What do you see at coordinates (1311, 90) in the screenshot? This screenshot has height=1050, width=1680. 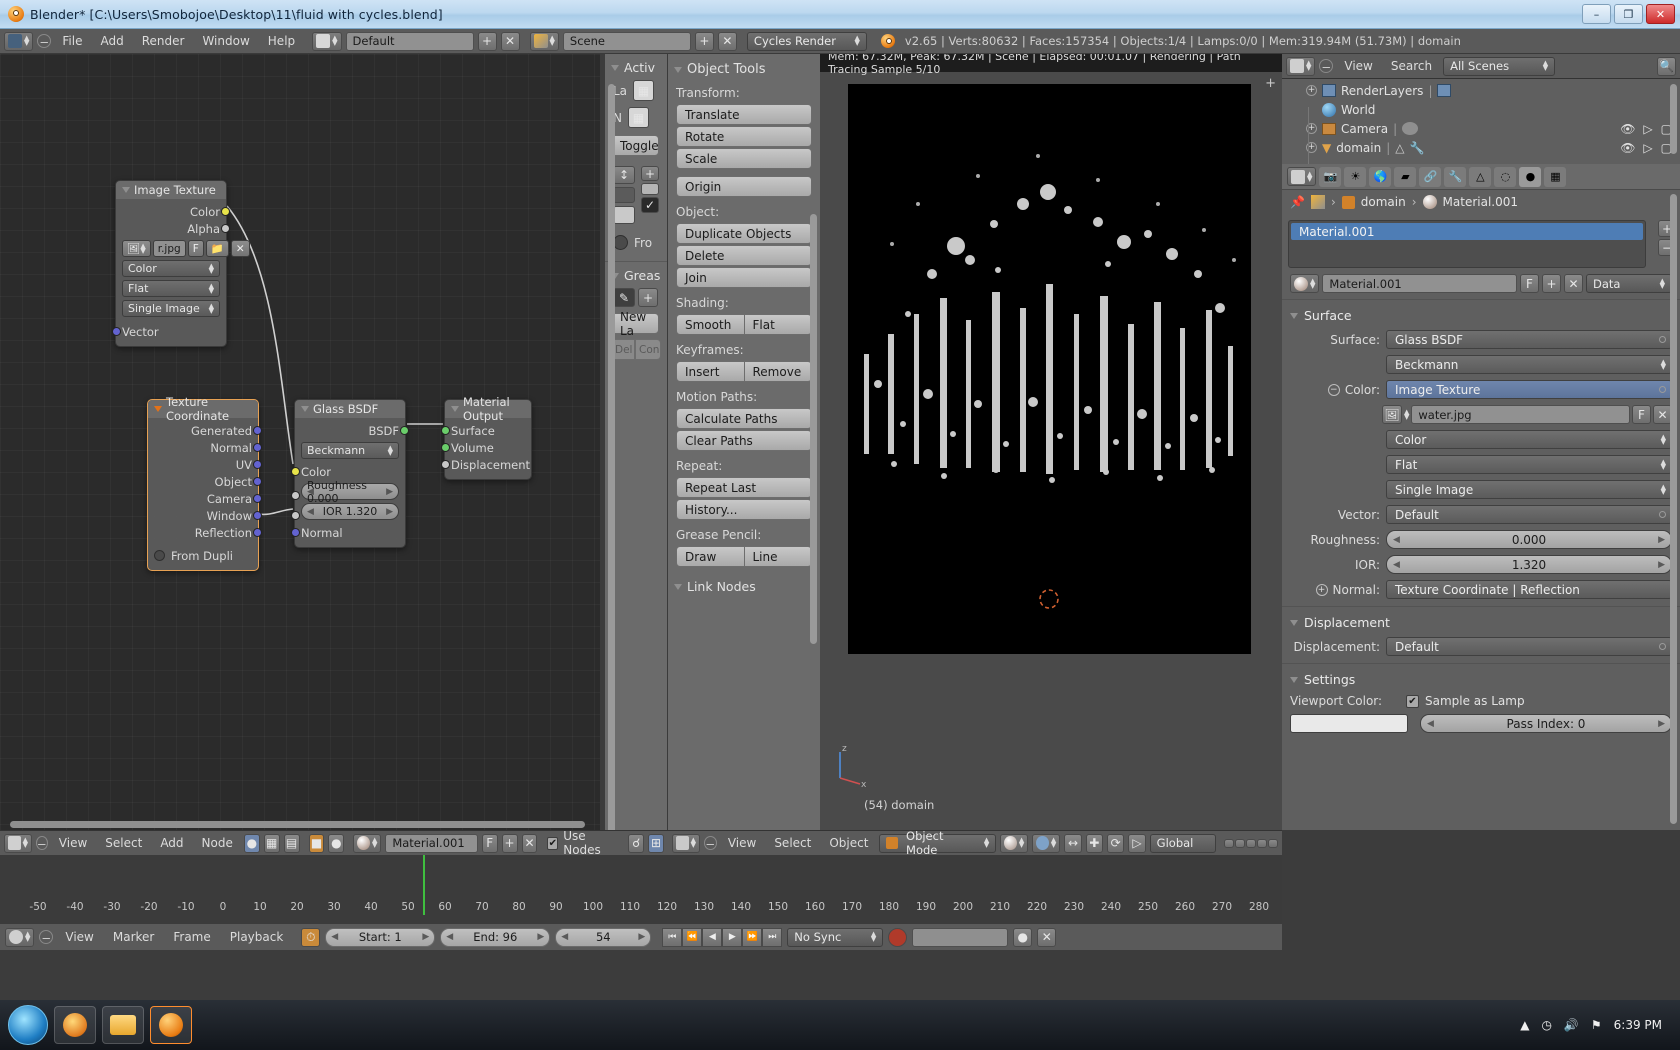 I see `expand-icon: +` at bounding box center [1311, 90].